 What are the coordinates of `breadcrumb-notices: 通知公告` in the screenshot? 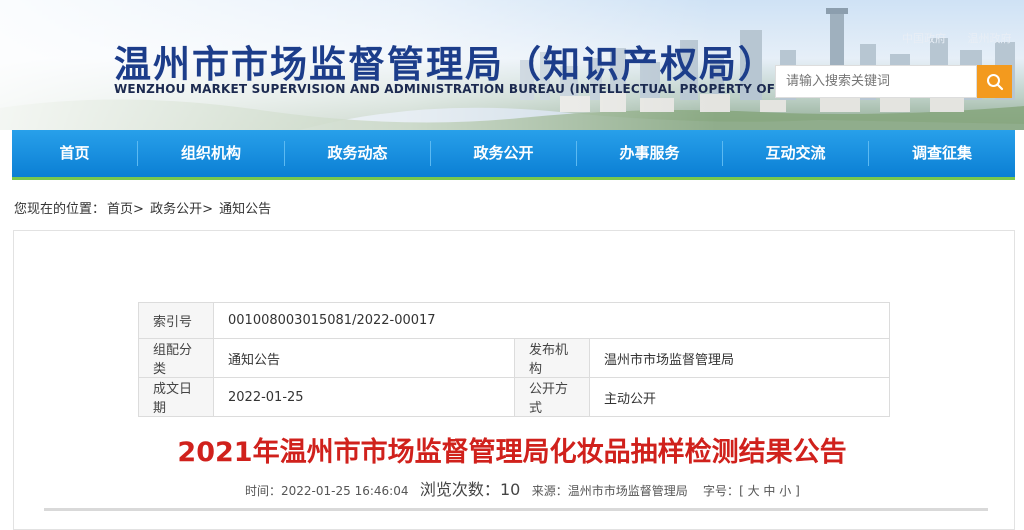 It's located at (245, 209).